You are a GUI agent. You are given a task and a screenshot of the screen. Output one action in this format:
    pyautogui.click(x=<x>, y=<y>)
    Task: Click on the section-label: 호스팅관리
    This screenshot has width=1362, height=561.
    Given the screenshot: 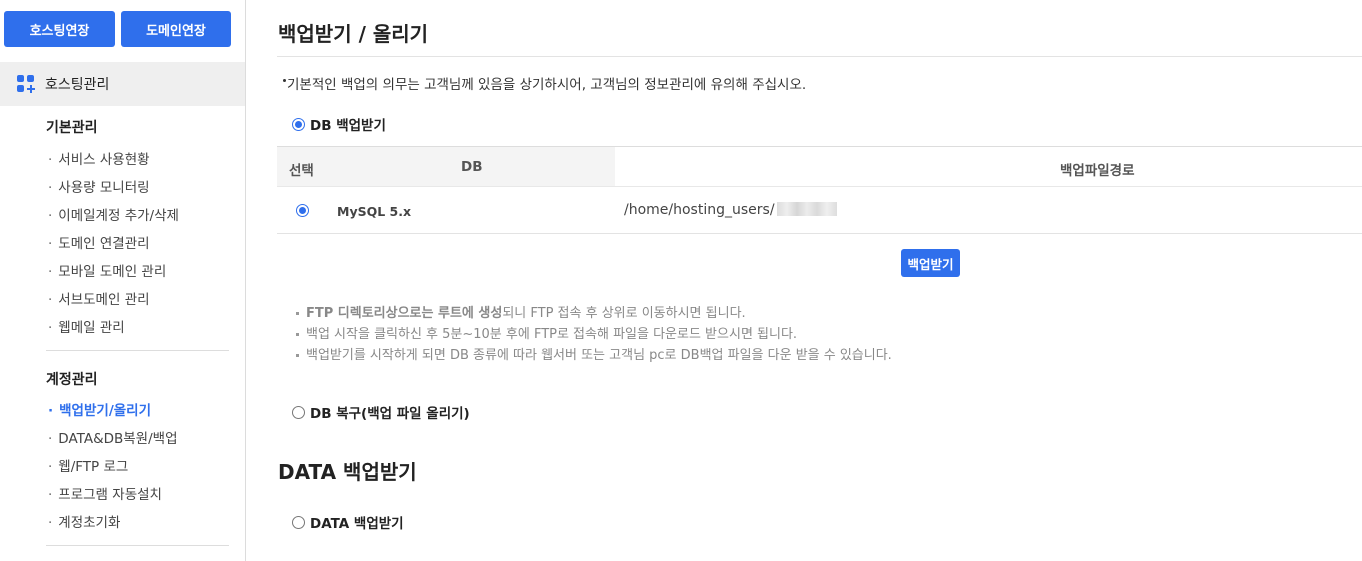 What is the action you would take?
    pyautogui.click(x=77, y=85)
    